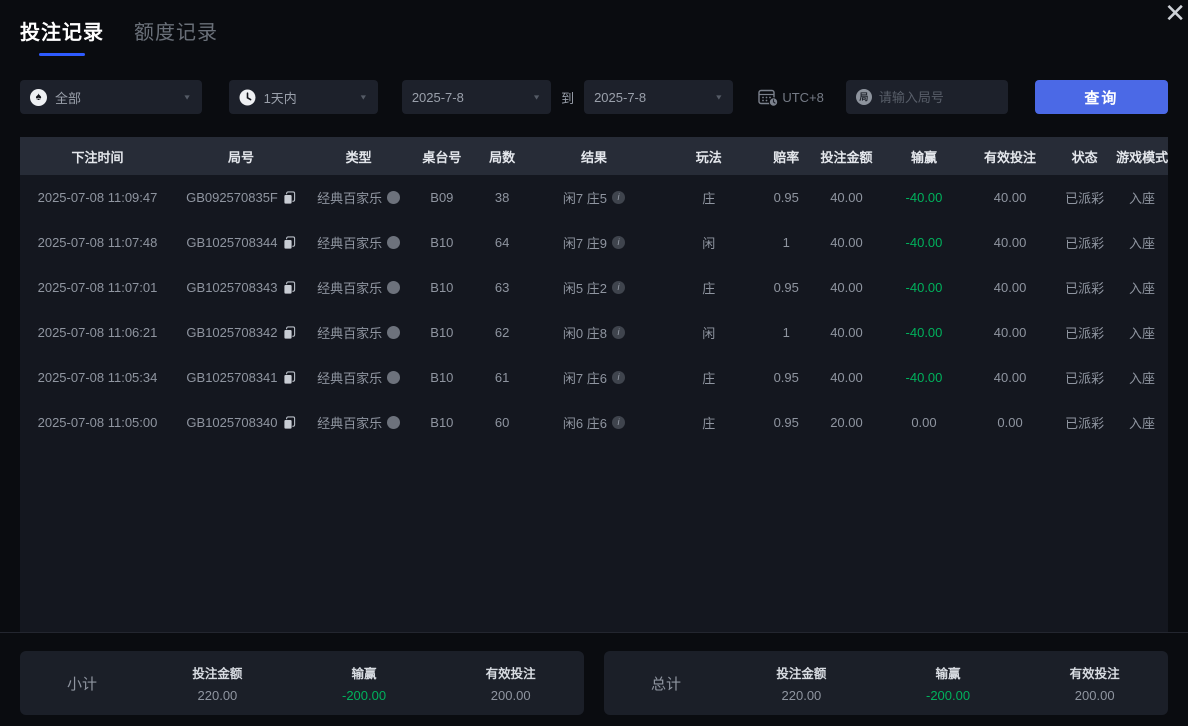 The height and width of the screenshot is (726, 1188). Describe the element at coordinates (1173, 16) in the screenshot. I see `close-icon: ✕` at that location.